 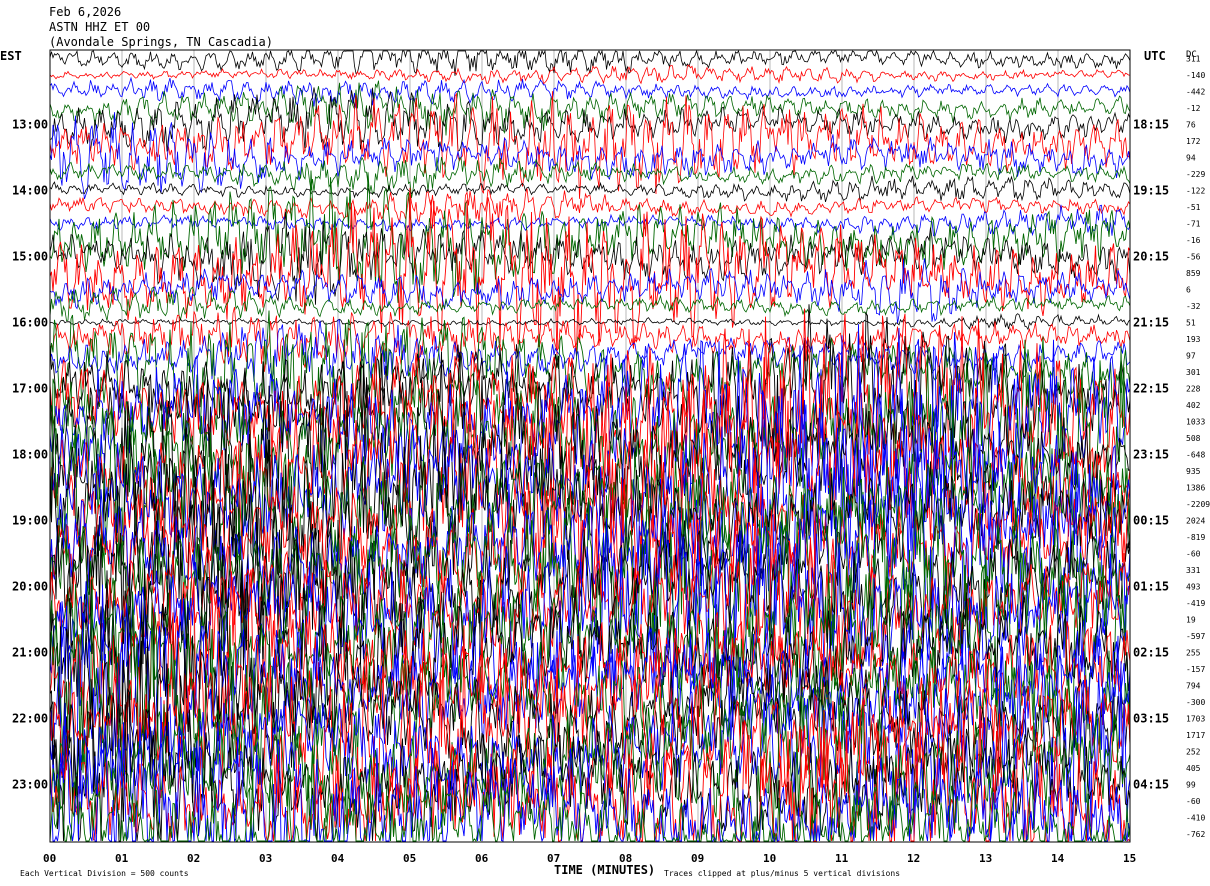 I want to click on est-hour-label: 18:00, so click(x=30, y=454).